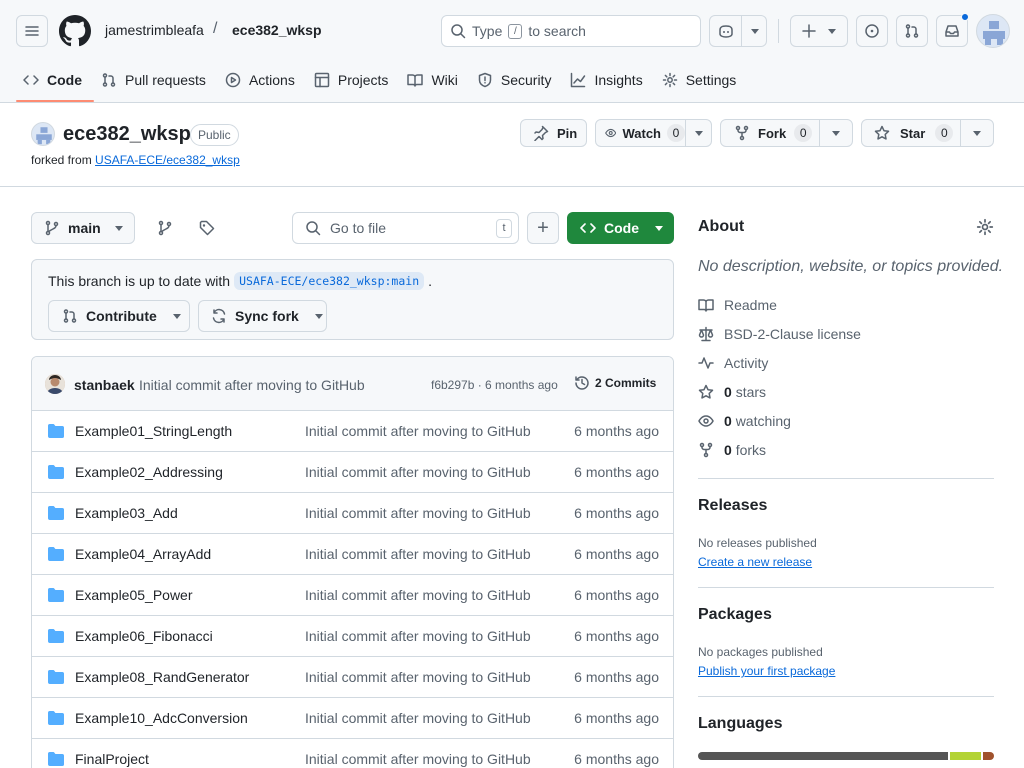  I want to click on star-dropdown, so click(977, 133).